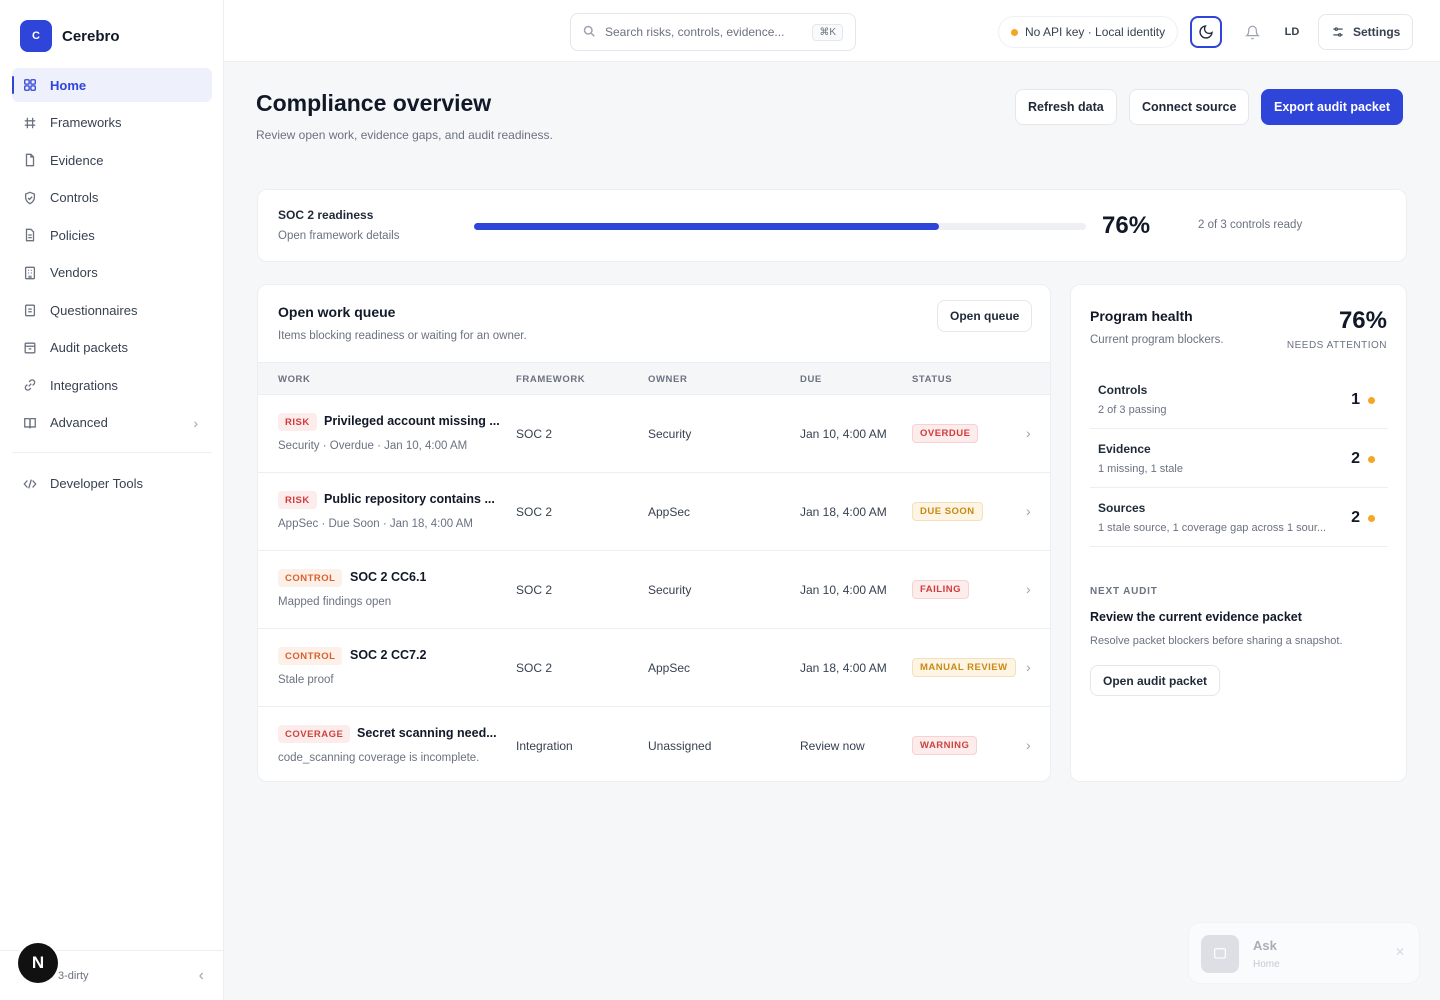 This screenshot has height=1000, width=1440. I want to click on file-icon, so click(30, 160).